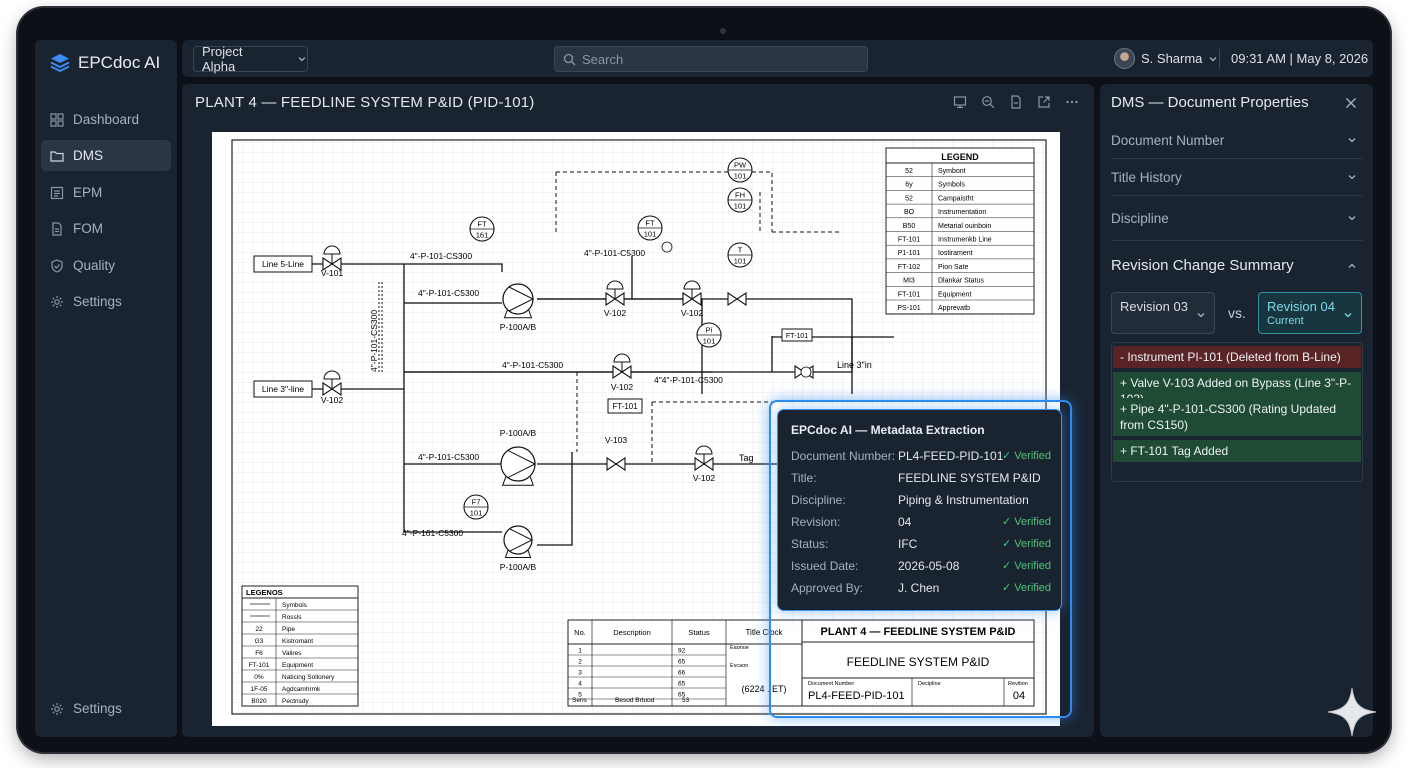 The image size is (1408, 768). What do you see at coordinates (955, 198) in the screenshot?
I see `legend-desc: Campaistht` at bounding box center [955, 198].